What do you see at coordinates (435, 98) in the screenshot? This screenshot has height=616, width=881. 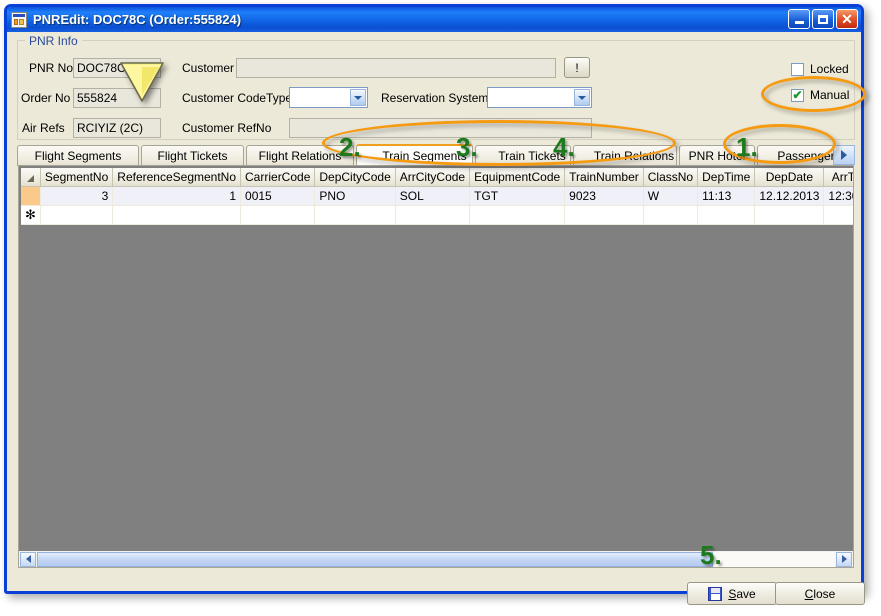 I see `reservation-system-label: Reservation System` at bounding box center [435, 98].